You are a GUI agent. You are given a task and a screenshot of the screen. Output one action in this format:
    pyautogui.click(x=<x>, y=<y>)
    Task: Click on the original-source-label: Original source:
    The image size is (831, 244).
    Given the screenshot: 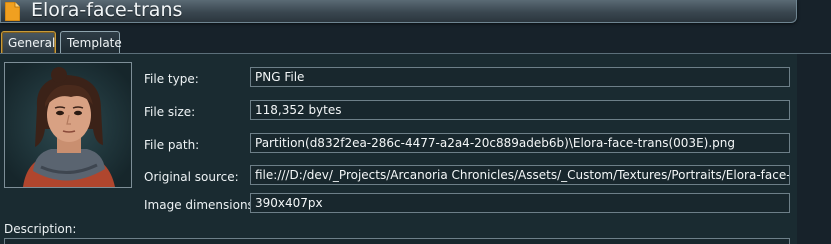 What is the action you would take?
    pyautogui.click(x=191, y=177)
    